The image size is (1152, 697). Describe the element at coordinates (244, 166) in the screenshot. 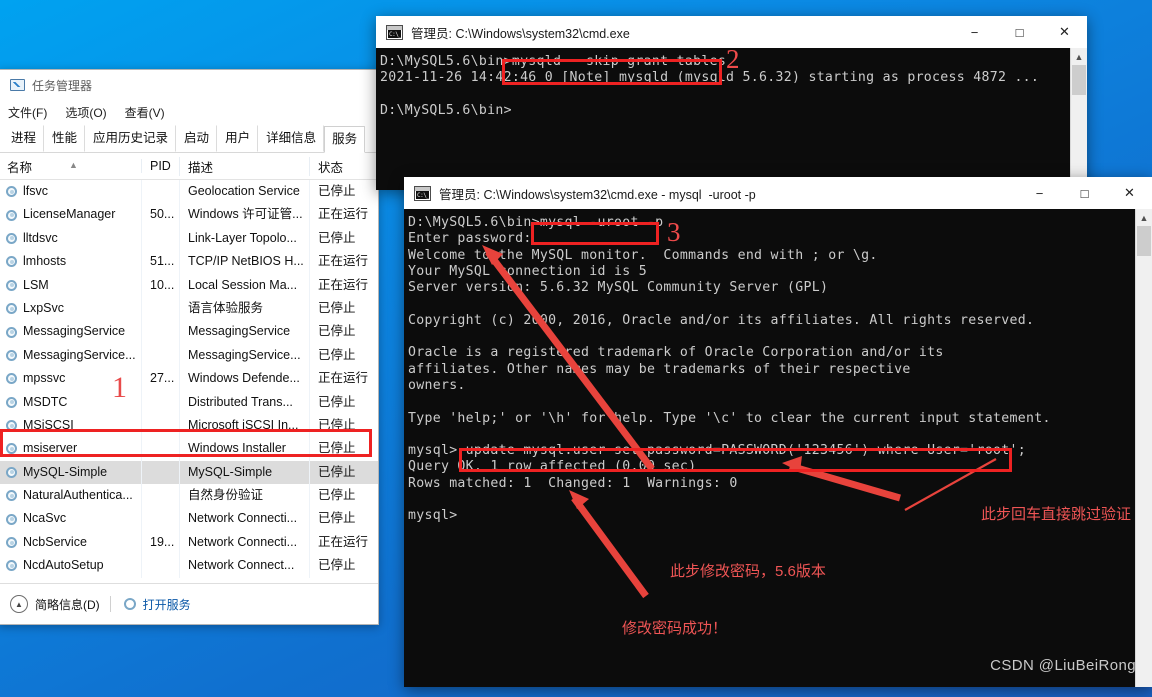

I see `column-header-description: 描述` at that location.